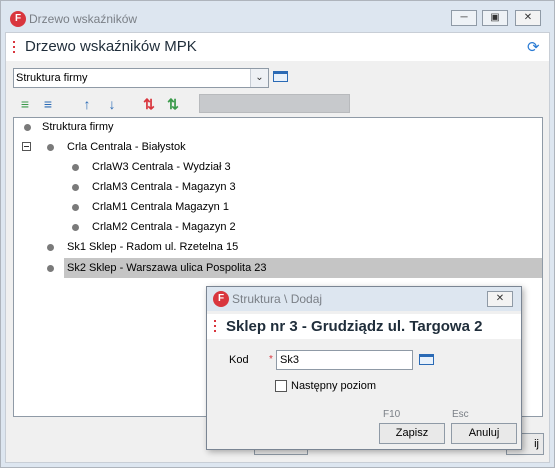  What do you see at coordinates (259, 78) in the screenshot?
I see `chevron-down-icon: ⌄` at bounding box center [259, 78].